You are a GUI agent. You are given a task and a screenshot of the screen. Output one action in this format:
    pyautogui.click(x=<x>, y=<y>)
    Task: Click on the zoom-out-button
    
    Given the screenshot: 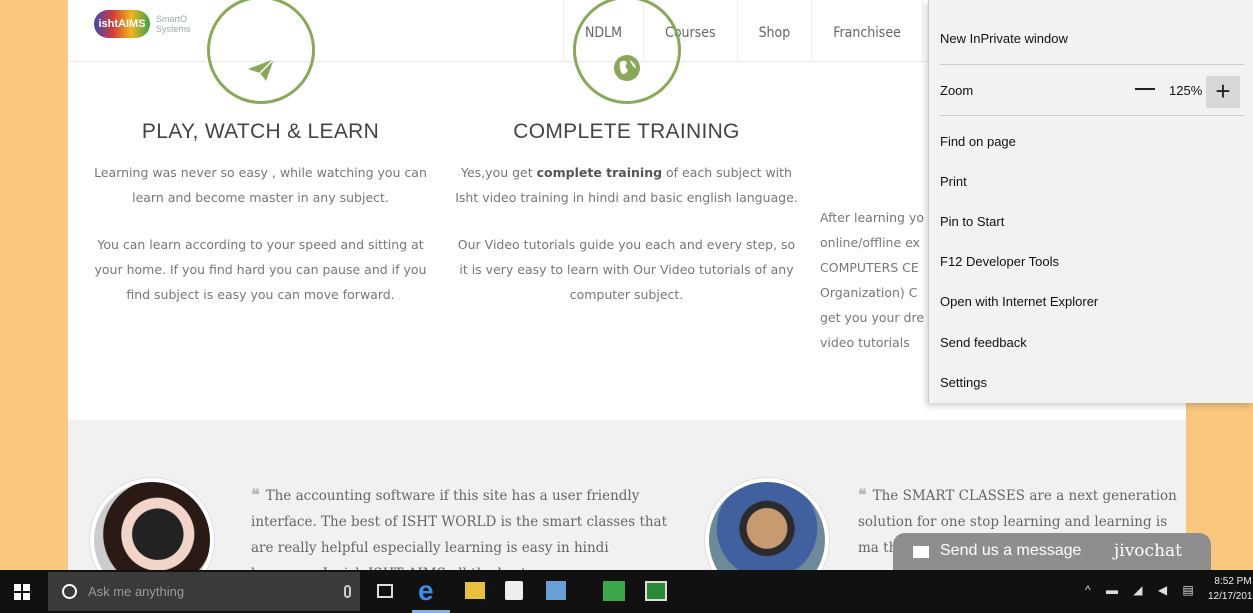 What is the action you would take?
    pyautogui.click(x=1145, y=89)
    